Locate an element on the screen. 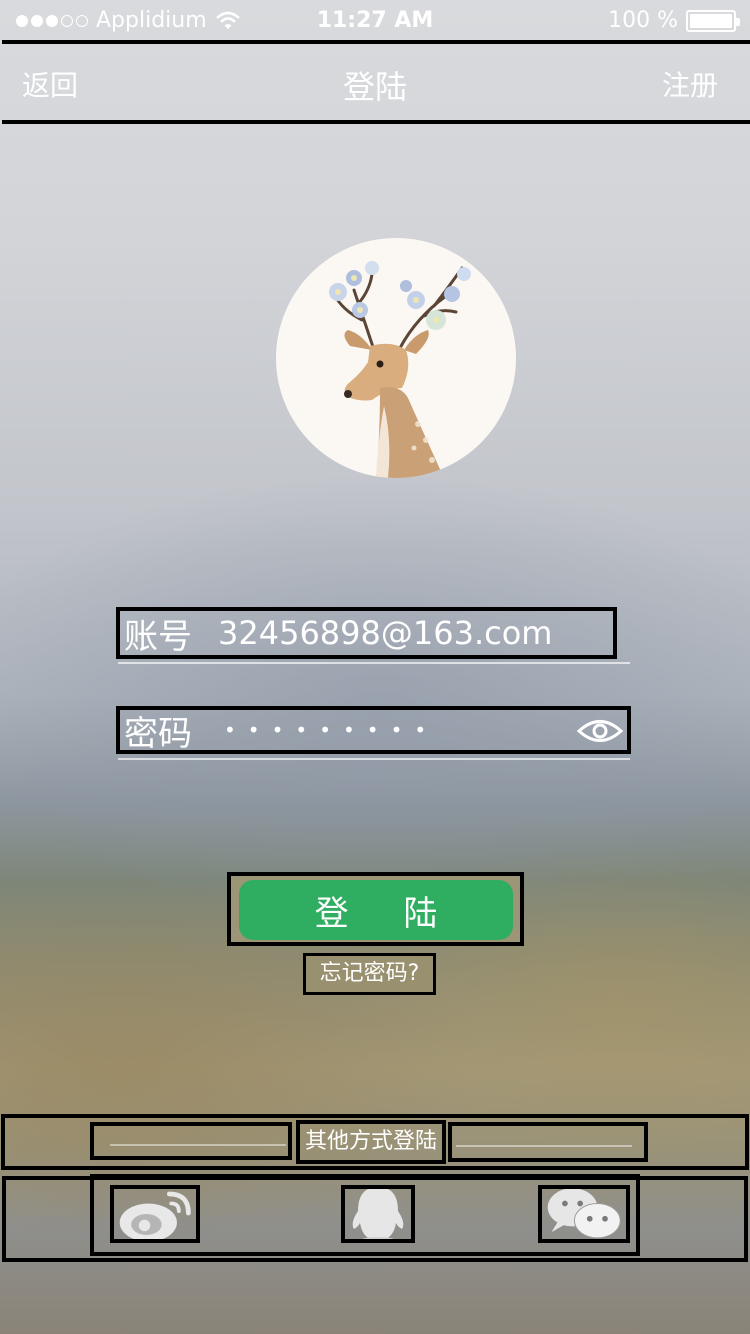 The height and width of the screenshot is (1334, 750). other-login-left-line is located at coordinates (198, 1145).